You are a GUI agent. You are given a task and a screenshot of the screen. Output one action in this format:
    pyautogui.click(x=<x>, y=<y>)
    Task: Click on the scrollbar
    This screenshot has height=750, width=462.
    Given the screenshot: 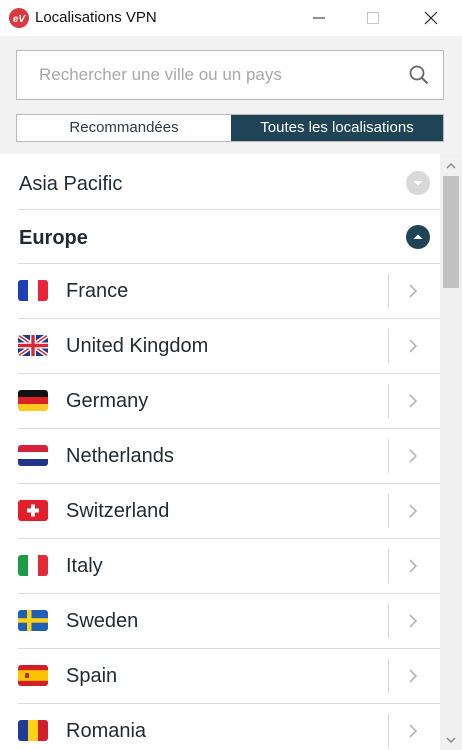 What is the action you would take?
    pyautogui.click(x=451, y=452)
    